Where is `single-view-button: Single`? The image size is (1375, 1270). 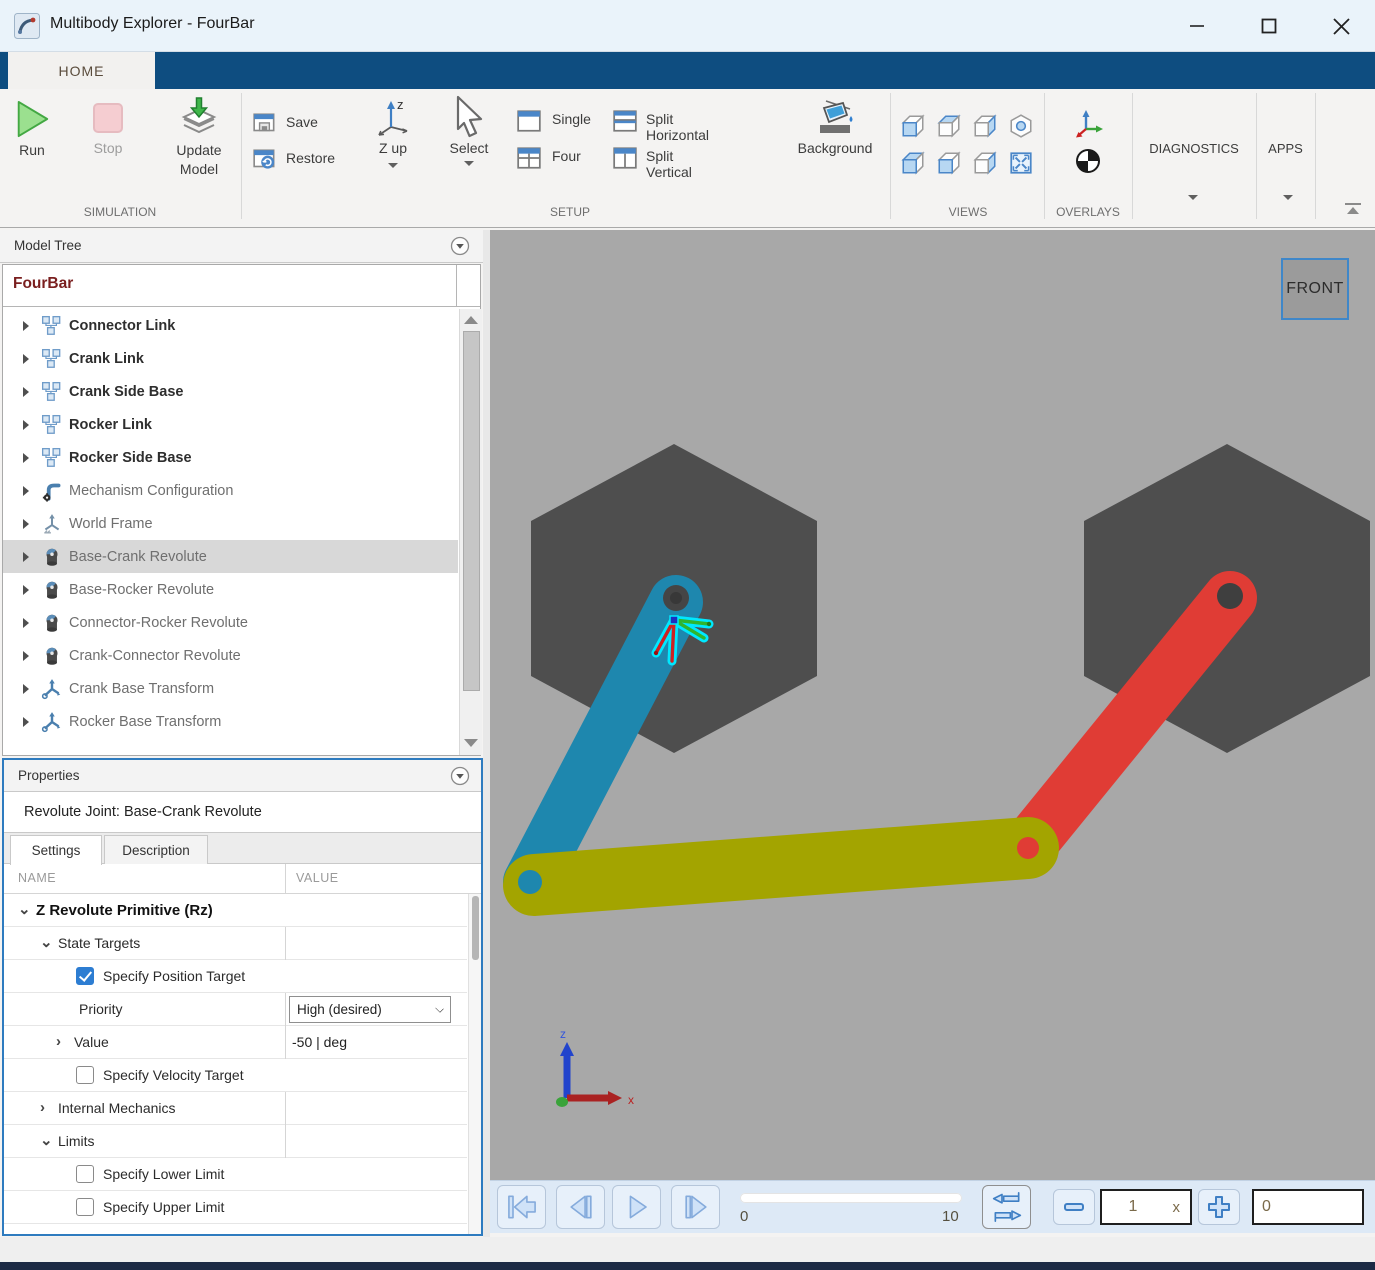 single-view-button: Single is located at coordinates (553, 123).